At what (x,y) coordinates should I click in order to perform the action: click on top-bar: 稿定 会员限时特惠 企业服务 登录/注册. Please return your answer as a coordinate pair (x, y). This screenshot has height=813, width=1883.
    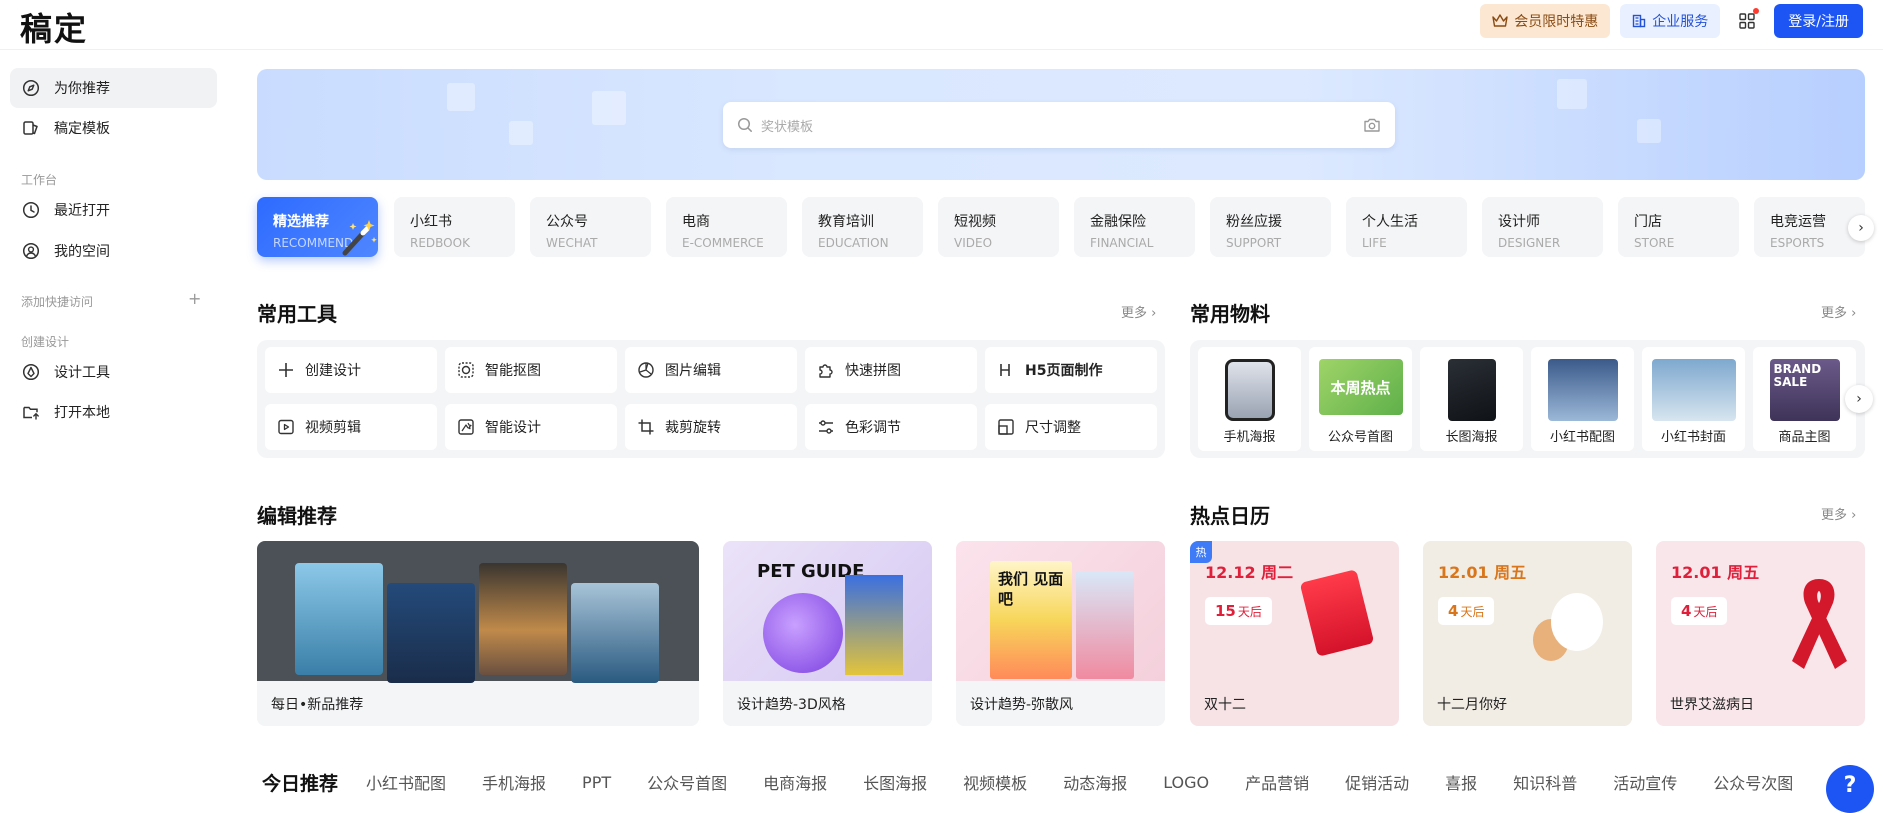
    Looking at the image, I should click on (941, 25).